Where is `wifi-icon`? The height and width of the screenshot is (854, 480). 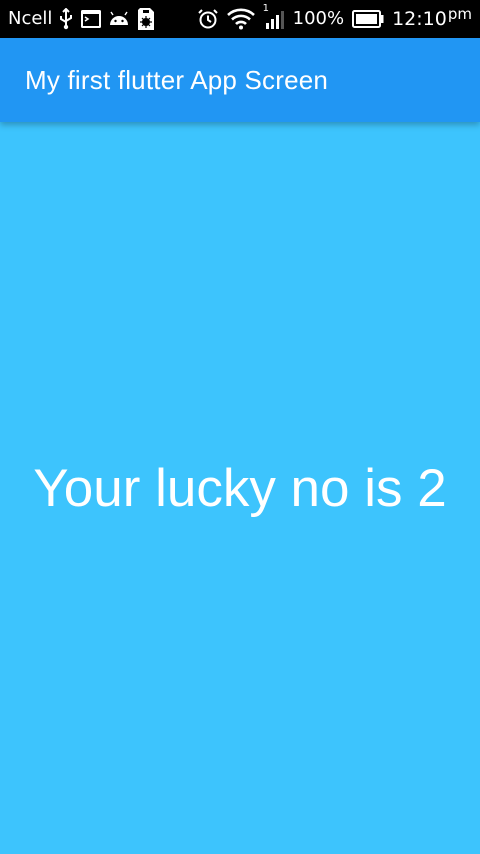
wifi-icon is located at coordinates (240, 19).